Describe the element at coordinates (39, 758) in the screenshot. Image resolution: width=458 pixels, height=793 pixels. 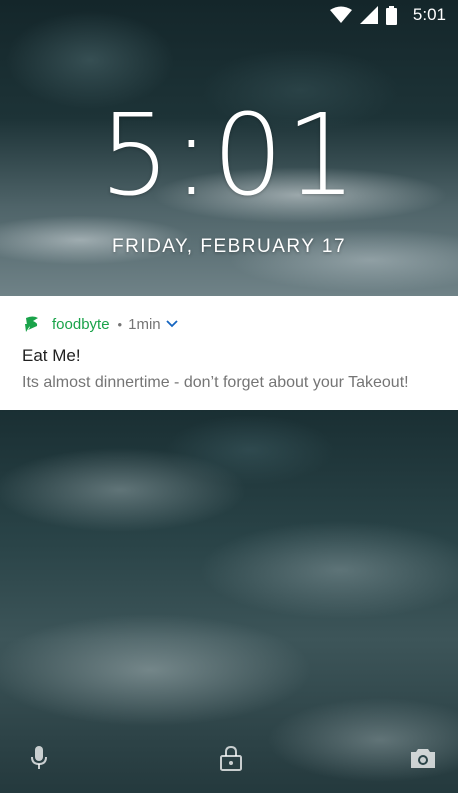
I see `microphone-icon` at that location.